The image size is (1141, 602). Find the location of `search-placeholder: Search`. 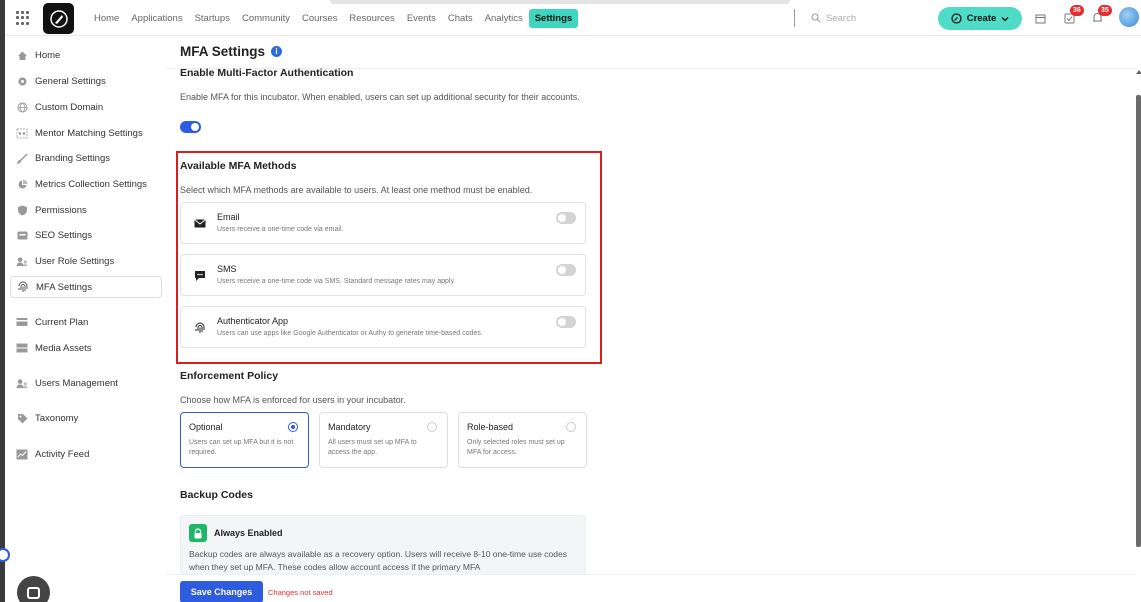

search-placeholder: Search is located at coordinates (841, 18).